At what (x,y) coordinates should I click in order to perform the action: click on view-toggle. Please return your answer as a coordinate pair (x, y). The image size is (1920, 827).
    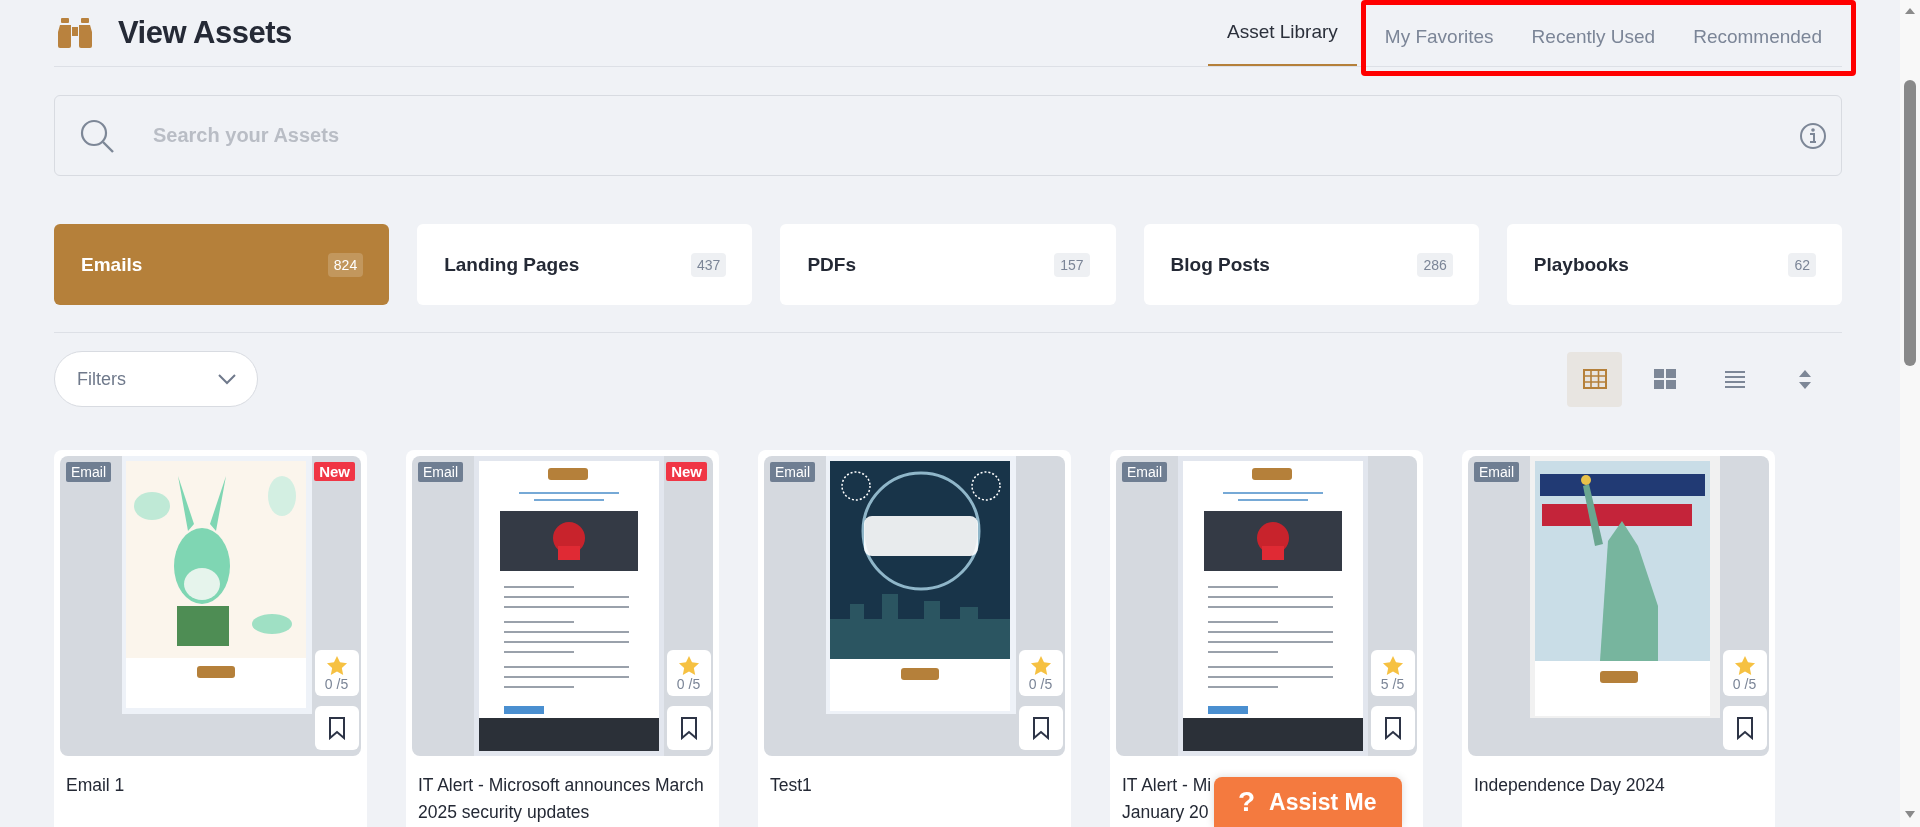
    Looking at the image, I should click on (1594, 379).